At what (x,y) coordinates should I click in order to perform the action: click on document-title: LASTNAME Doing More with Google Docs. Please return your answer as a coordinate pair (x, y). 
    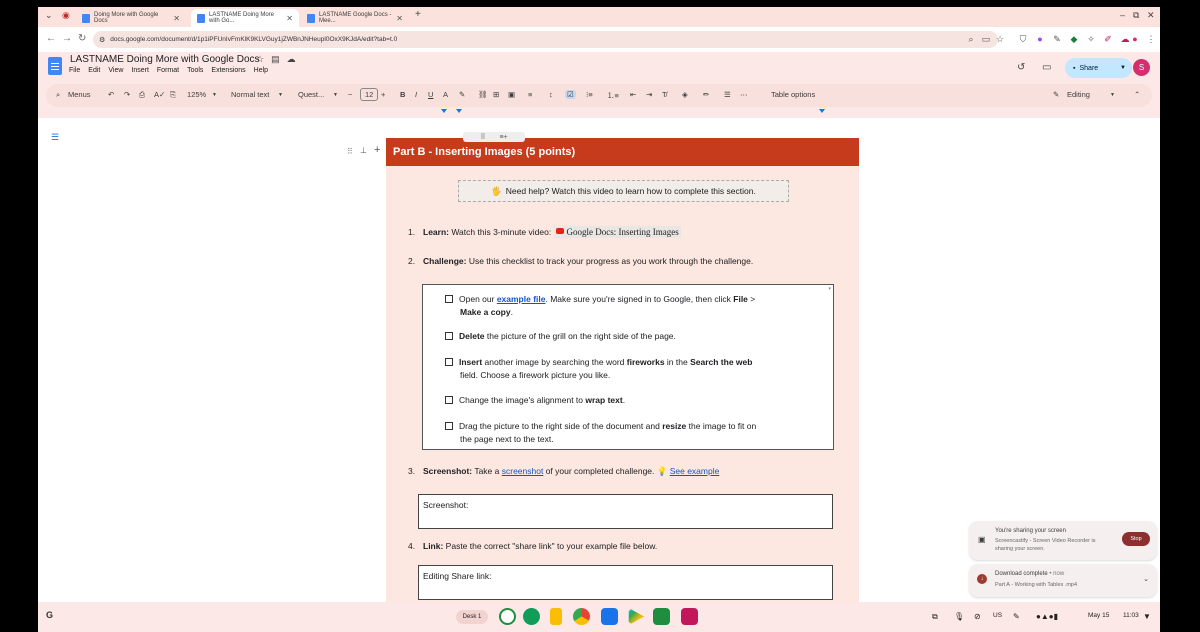
    Looking at the image, I should click on (165, 59).